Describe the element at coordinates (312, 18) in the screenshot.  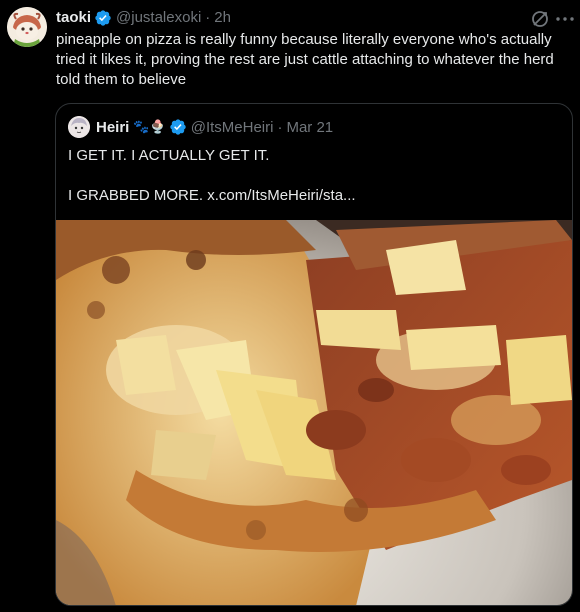
I see `tweet-header: taoki @justalexoki · 2h` at that location.